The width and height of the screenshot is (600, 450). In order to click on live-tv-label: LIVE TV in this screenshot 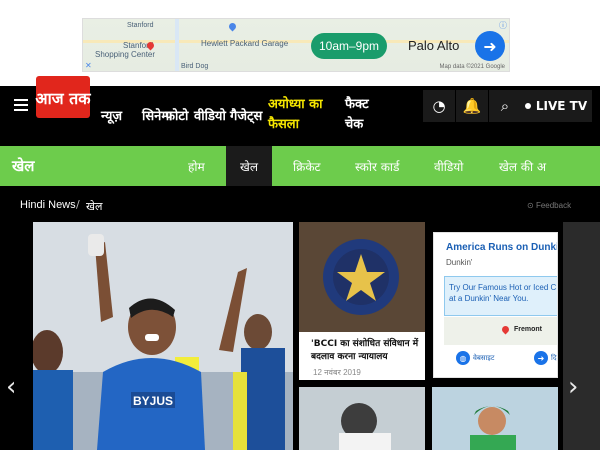, I will do `click(561, 106)`.